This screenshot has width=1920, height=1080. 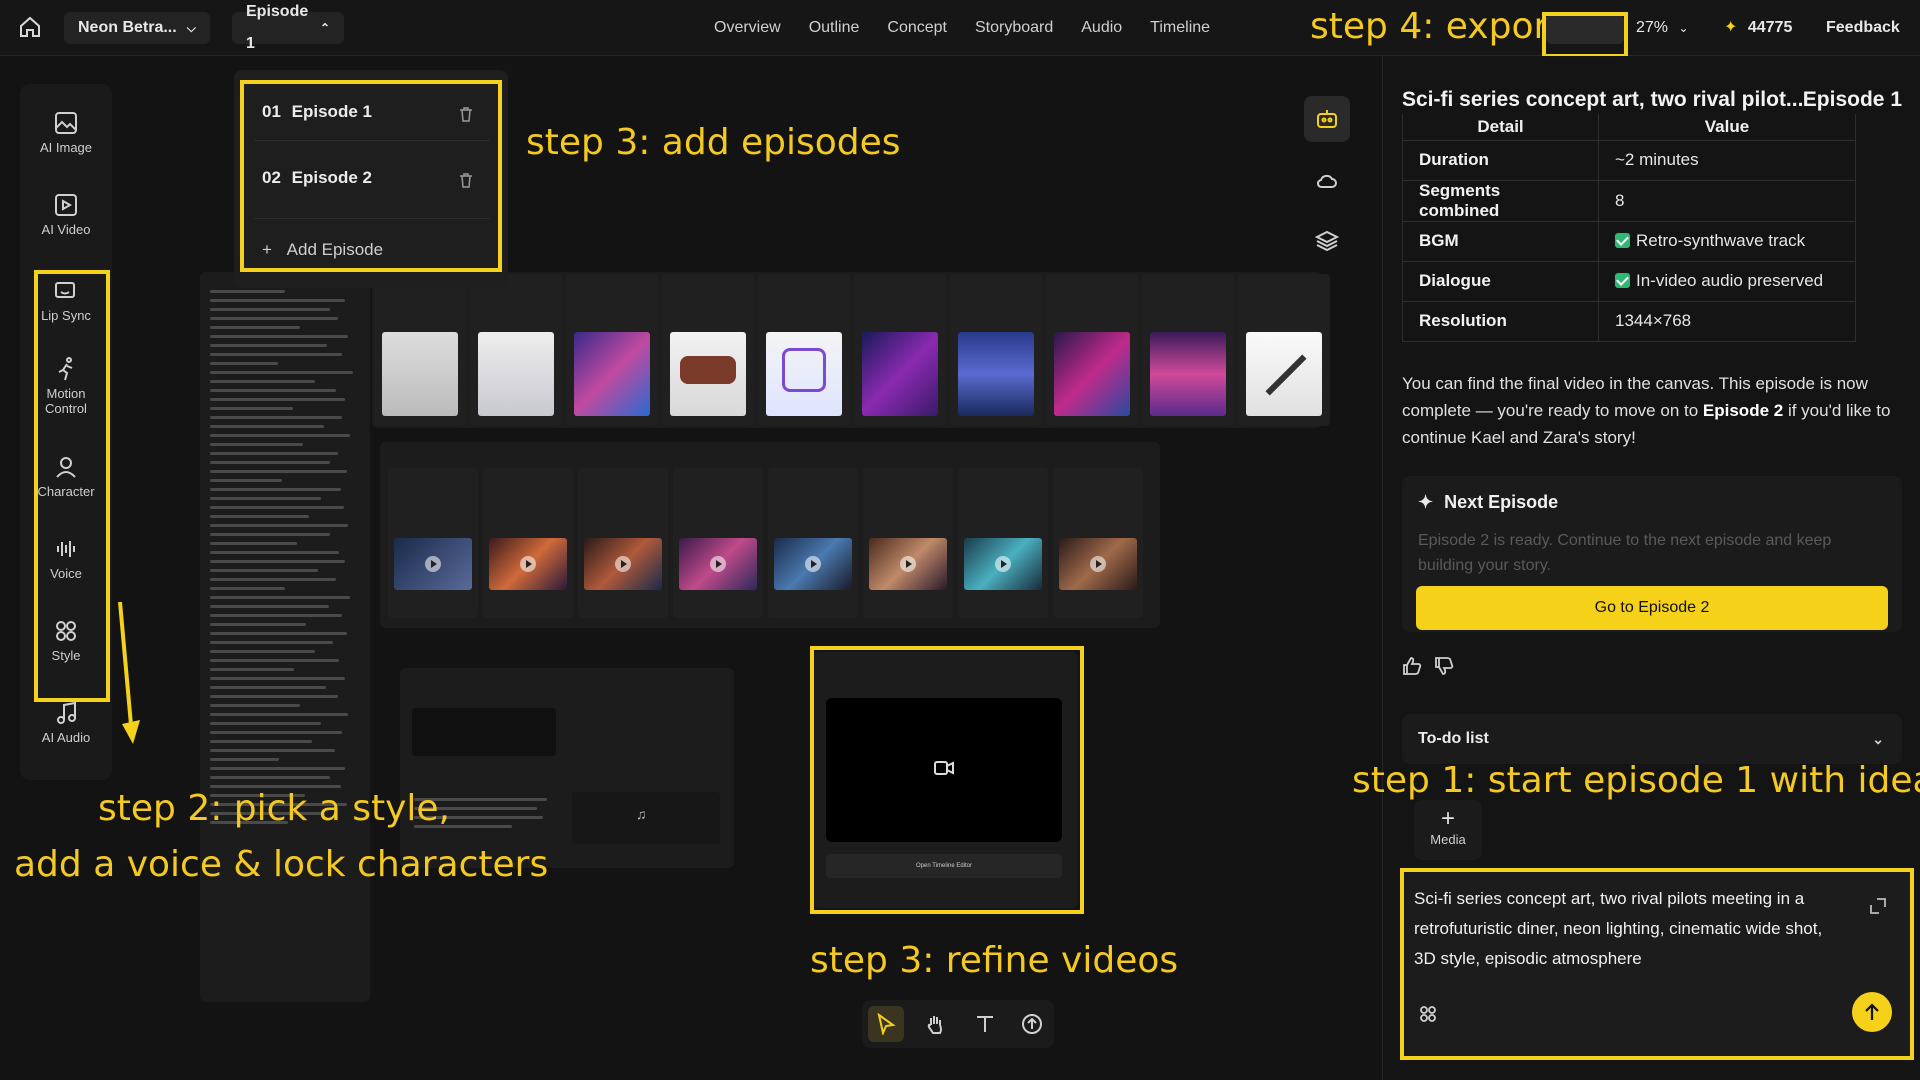 I want to click on ai-assistant-button, so click(x=1327, y=119).